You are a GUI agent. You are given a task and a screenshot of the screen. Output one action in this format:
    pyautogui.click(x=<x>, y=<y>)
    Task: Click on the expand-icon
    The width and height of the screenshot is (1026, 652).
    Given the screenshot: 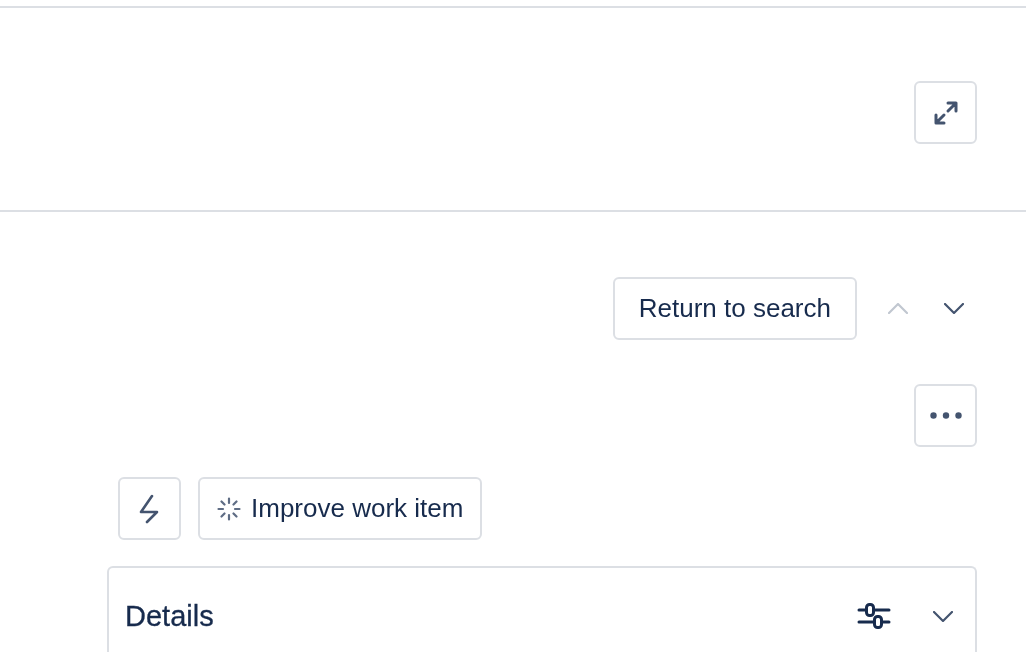 What is the action you would take?
    pyautogui.click(x=945, y=112)
    